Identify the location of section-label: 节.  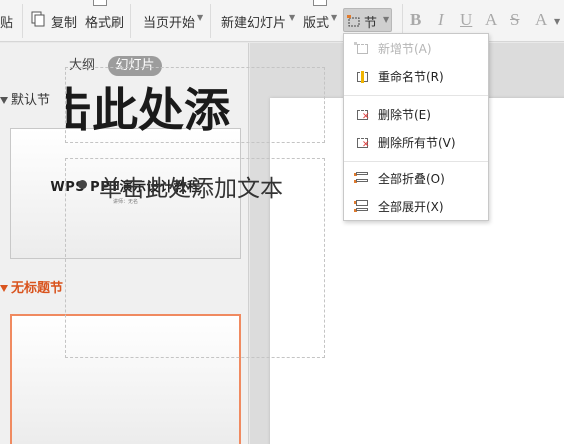
(371, 23).